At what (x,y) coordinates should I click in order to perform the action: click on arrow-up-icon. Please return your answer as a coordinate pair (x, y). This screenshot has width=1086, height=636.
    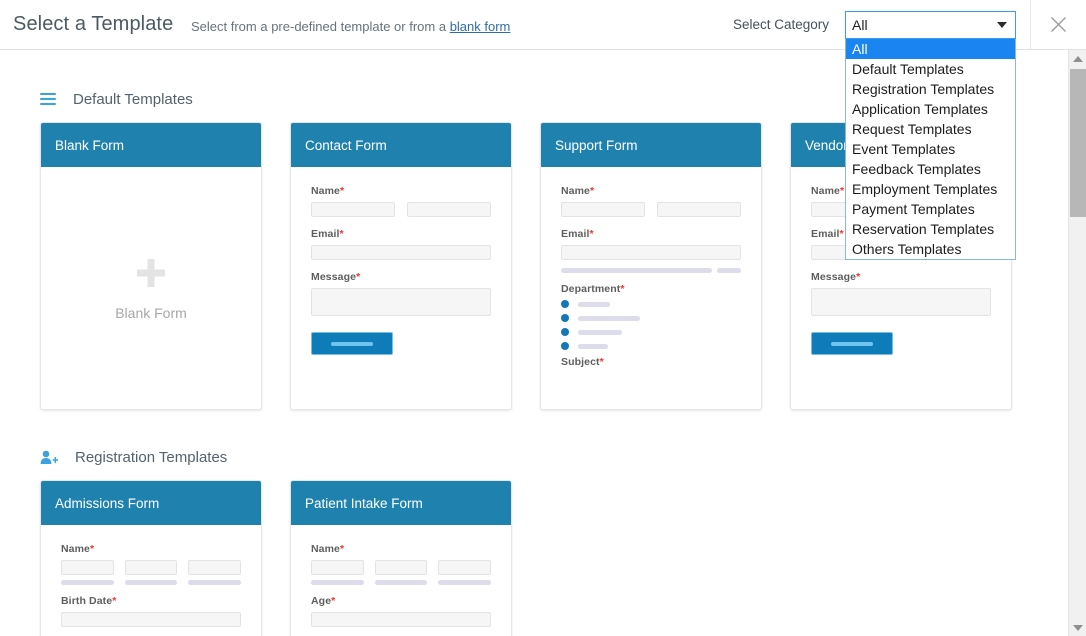
    Looking at the image, I should click on (1077, 58).